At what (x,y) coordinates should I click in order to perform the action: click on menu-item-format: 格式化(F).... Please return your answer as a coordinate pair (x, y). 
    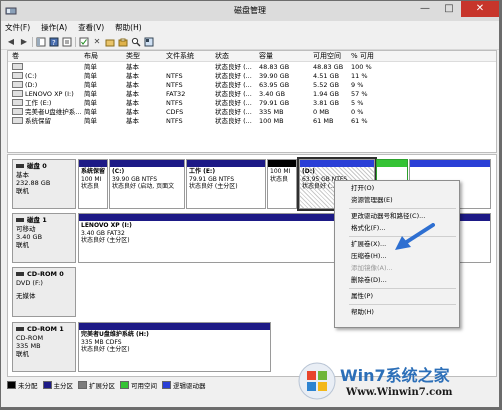
    Looking at the image, I should click on (368, 228).